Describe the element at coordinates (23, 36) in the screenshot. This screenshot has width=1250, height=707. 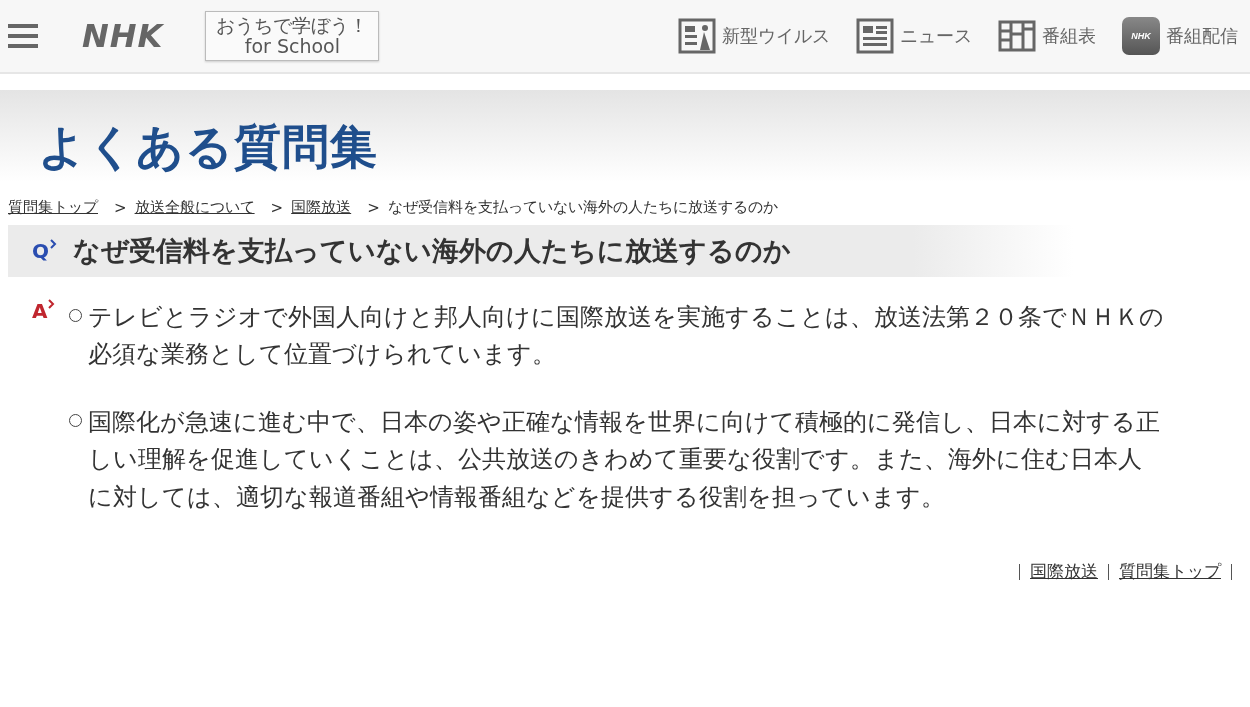
I see `menu-icon` at that location.